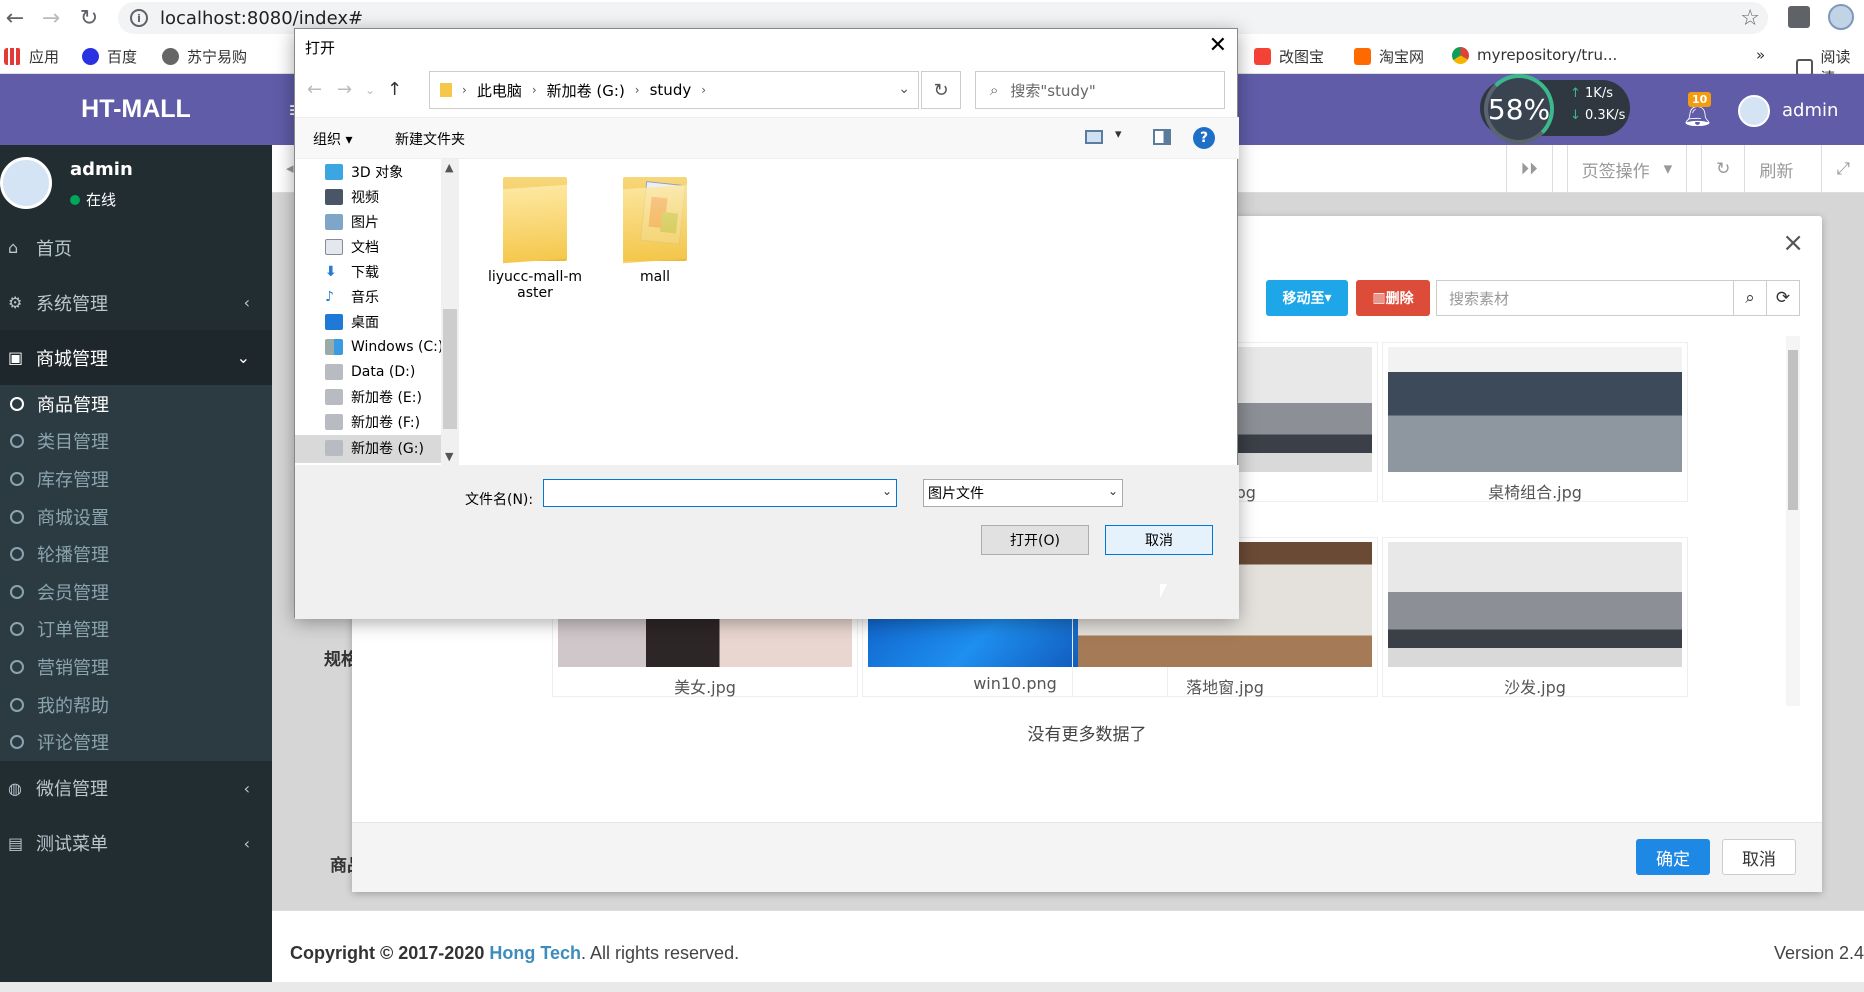 The width and height of the screenshot is (1864, 992). I want to click on help-icon: ?, so click(1204, 138).